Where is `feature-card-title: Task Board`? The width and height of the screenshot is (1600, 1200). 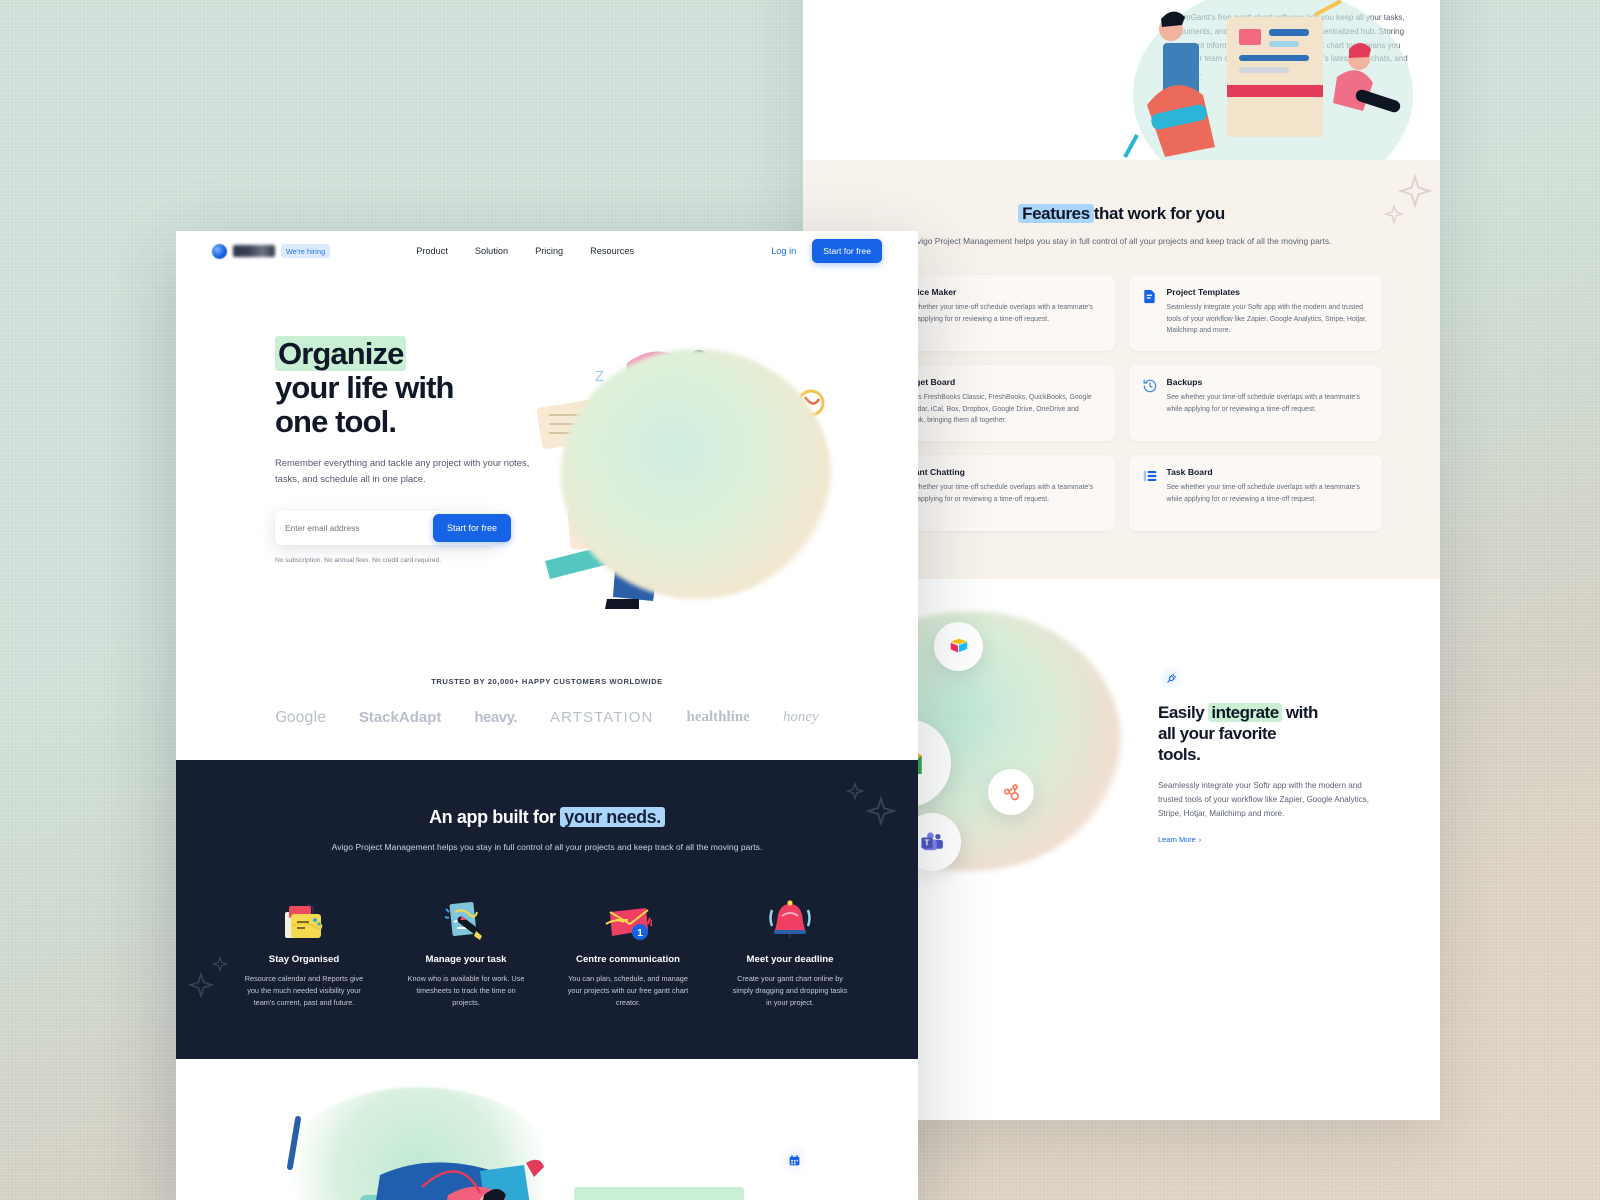 feature-card-title: Task Board is located at coordinates (1189, 472).